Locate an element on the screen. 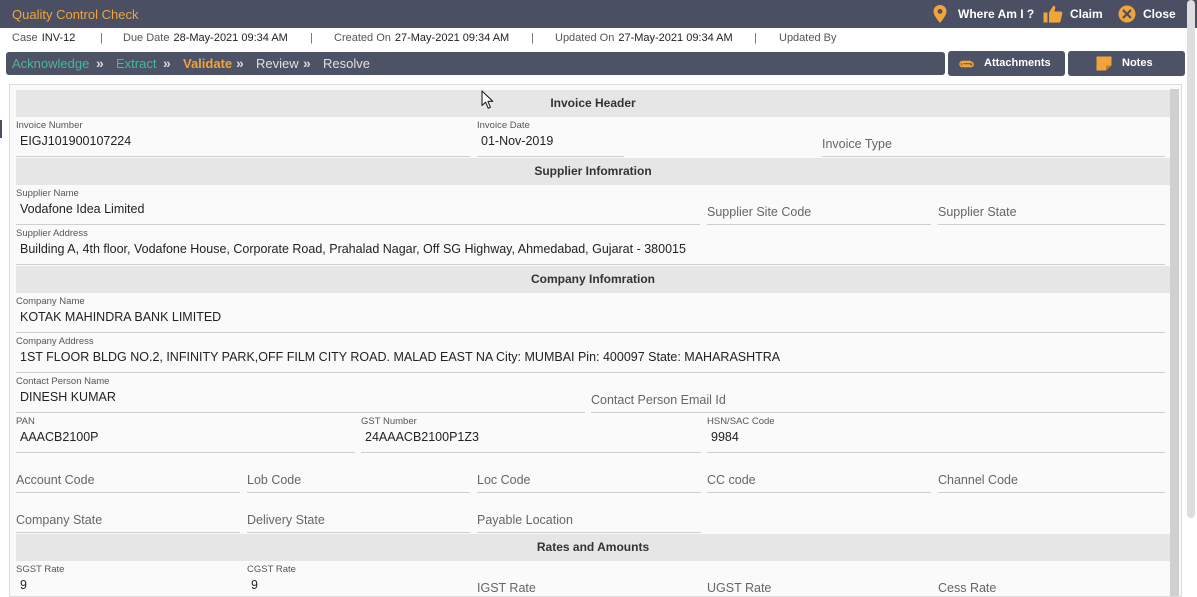 The height and width of the screenshot is (597, 1197). section-invoice-header: Invoice Header is located at coordinates (593, 103).